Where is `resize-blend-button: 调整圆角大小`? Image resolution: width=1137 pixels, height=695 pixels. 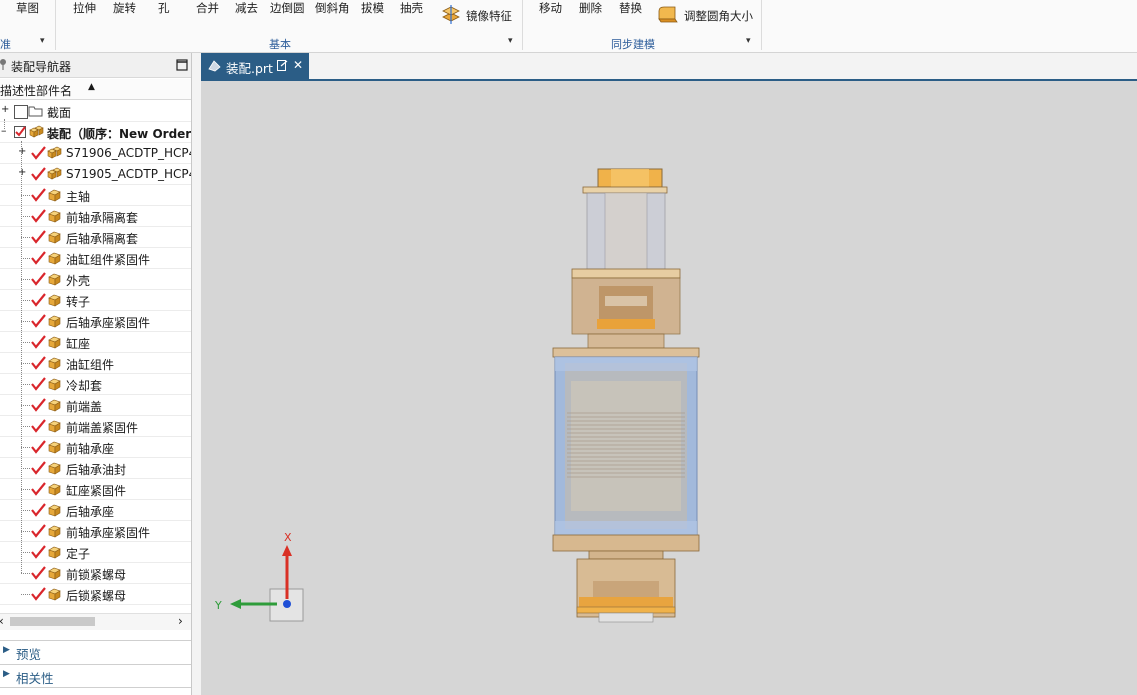 resize-blend-button: 调整圆角大小 is located at coordinates (718, 16).